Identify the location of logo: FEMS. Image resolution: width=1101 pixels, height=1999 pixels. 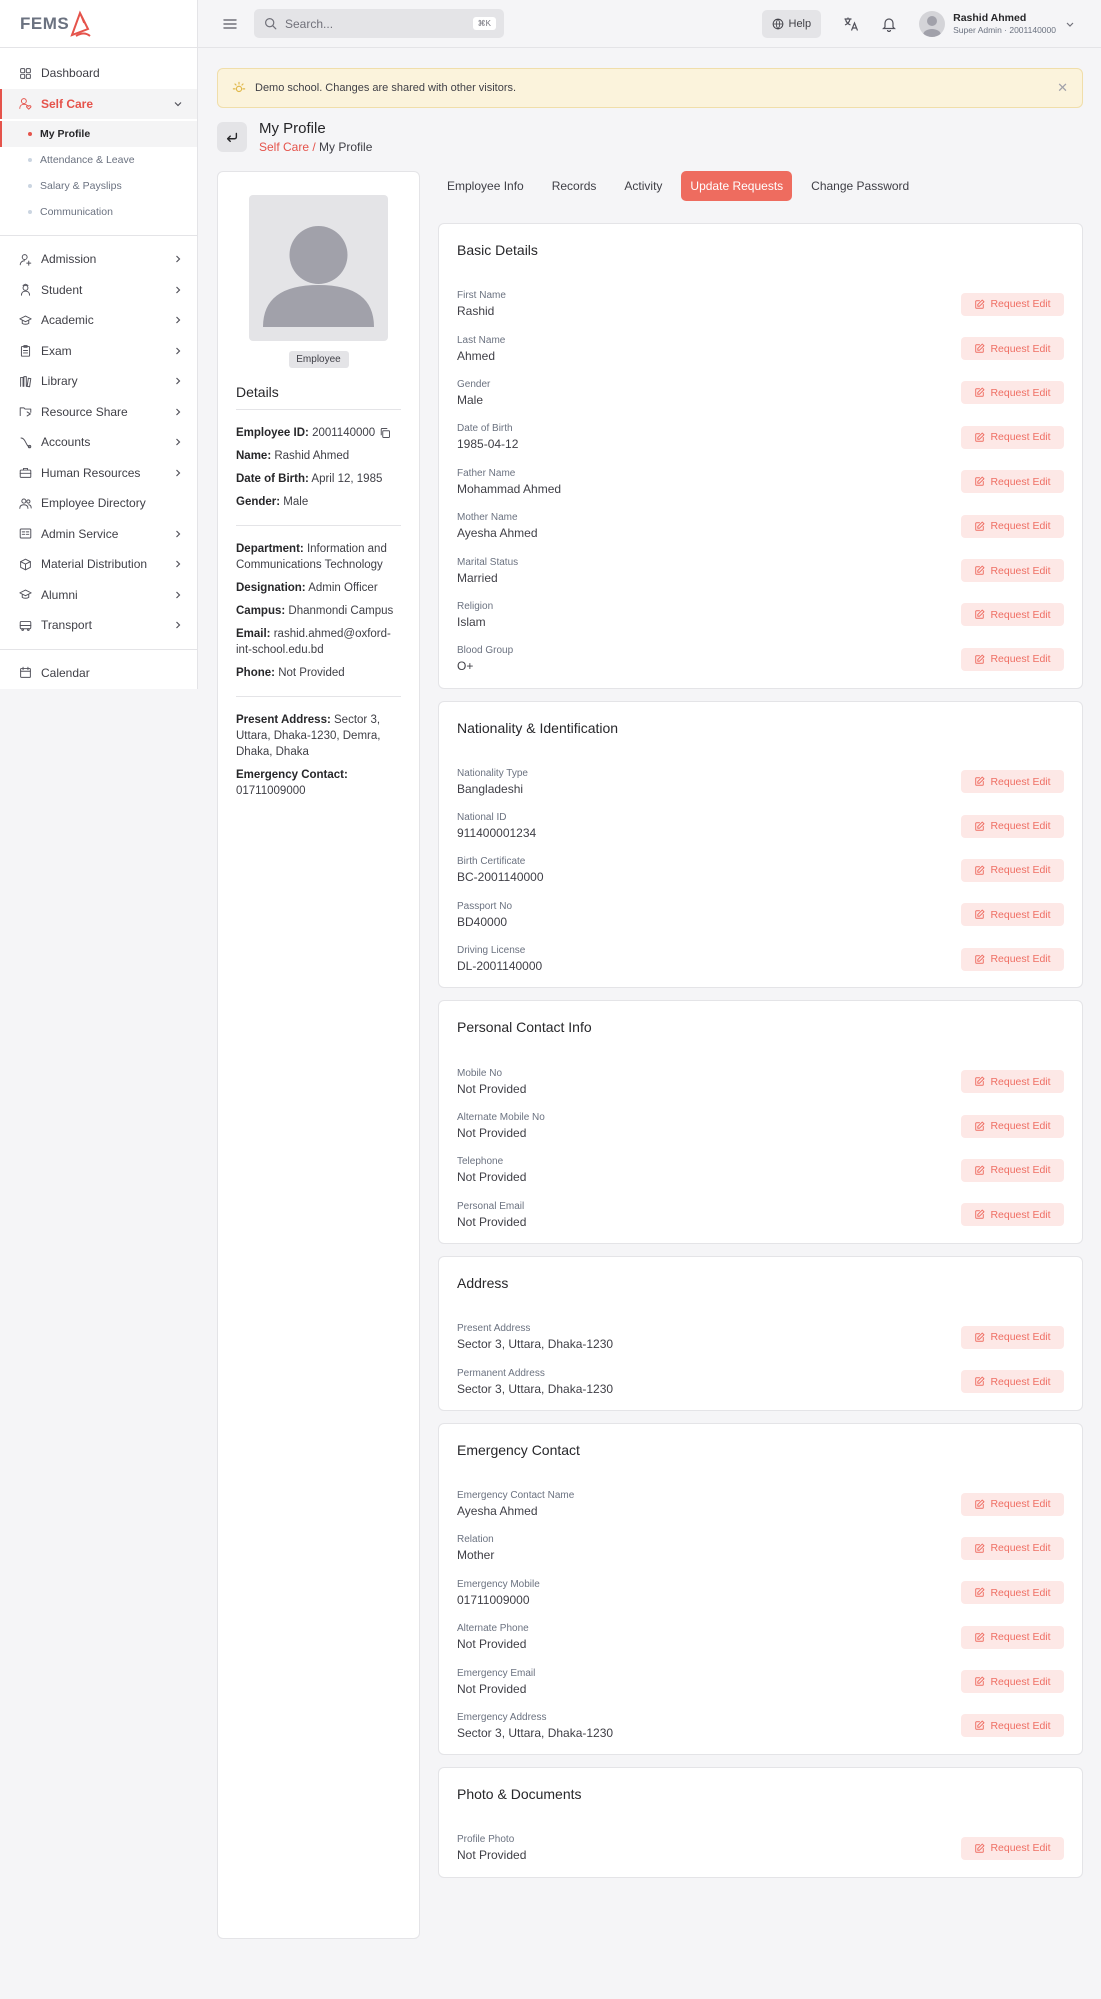
(98, 24).